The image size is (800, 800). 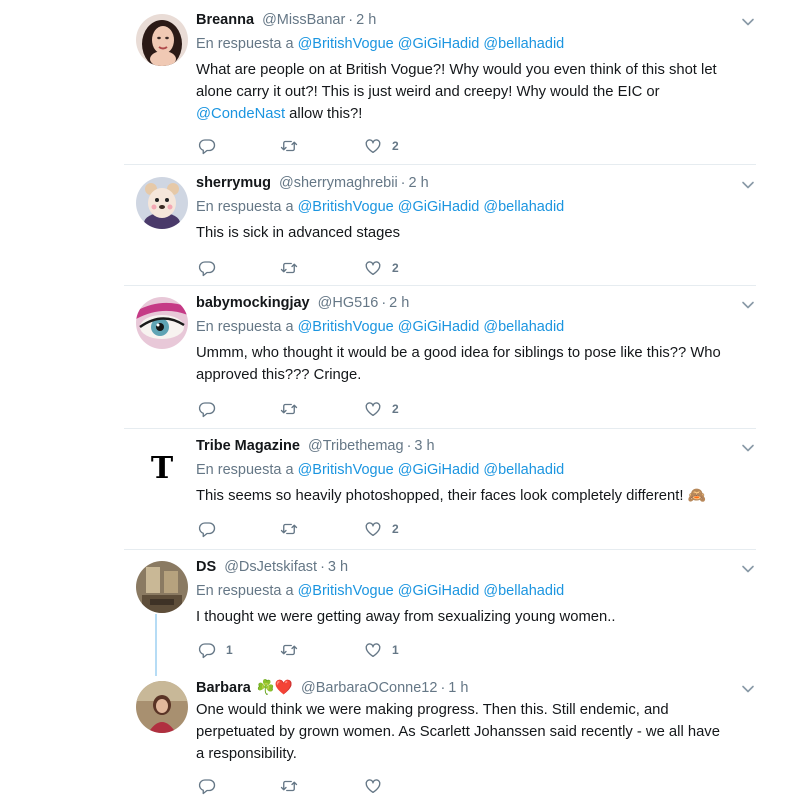 I want to click on user-handle: @HG516, so click(x=348, y=303).